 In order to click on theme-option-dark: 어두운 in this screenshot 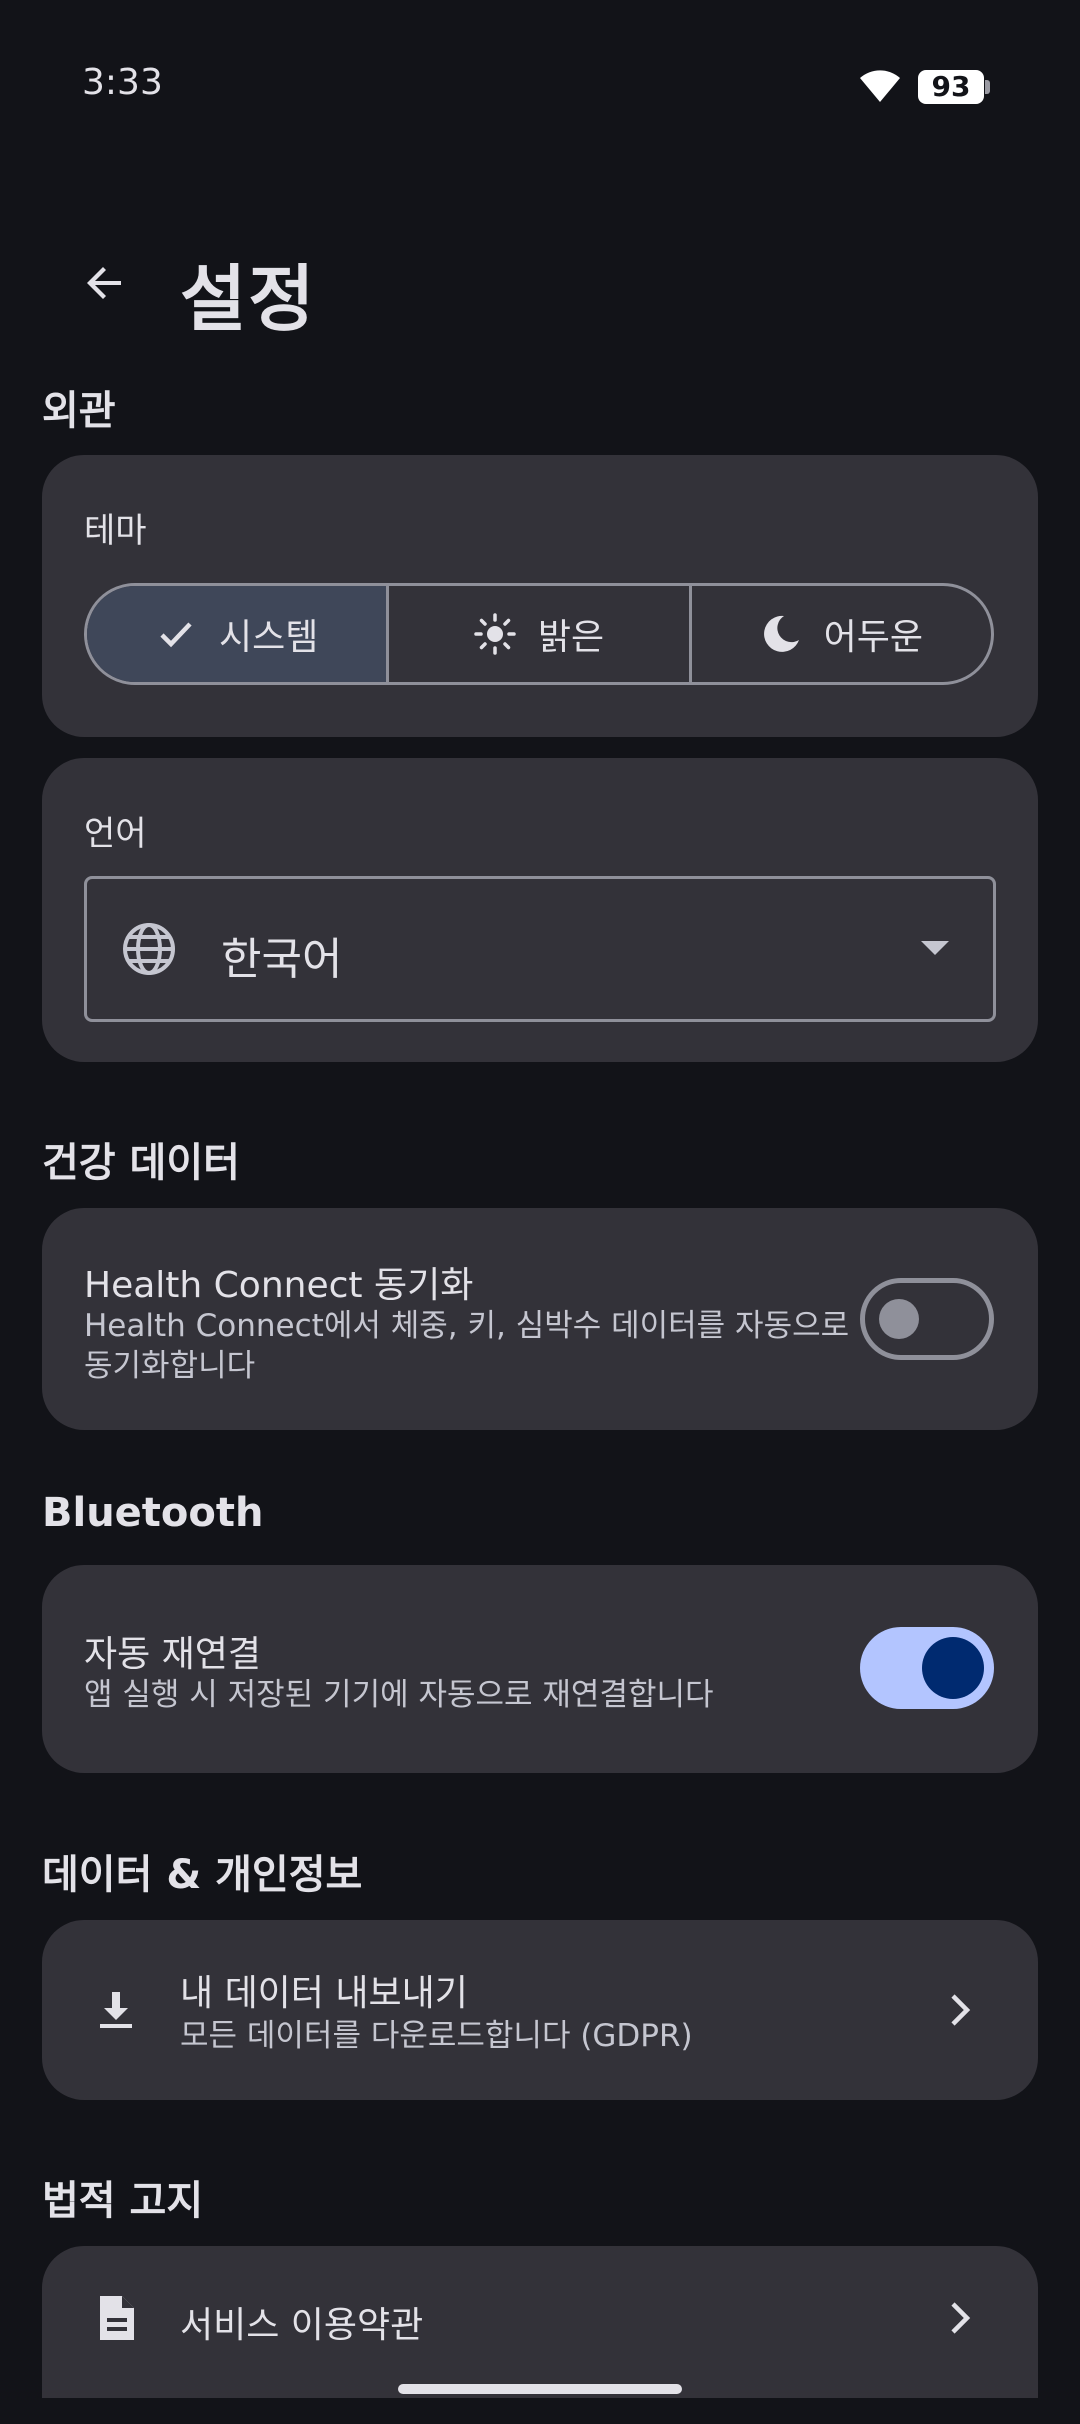, I will do `click(841, 634)`.